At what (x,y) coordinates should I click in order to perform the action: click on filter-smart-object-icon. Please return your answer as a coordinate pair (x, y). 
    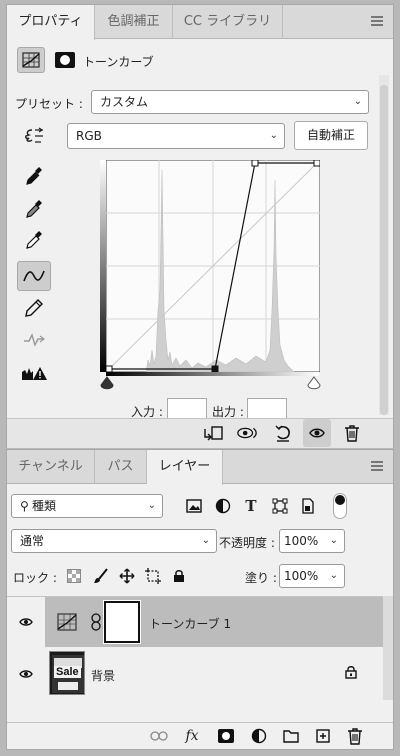
    Looking at the image, I should click on (308, 506).